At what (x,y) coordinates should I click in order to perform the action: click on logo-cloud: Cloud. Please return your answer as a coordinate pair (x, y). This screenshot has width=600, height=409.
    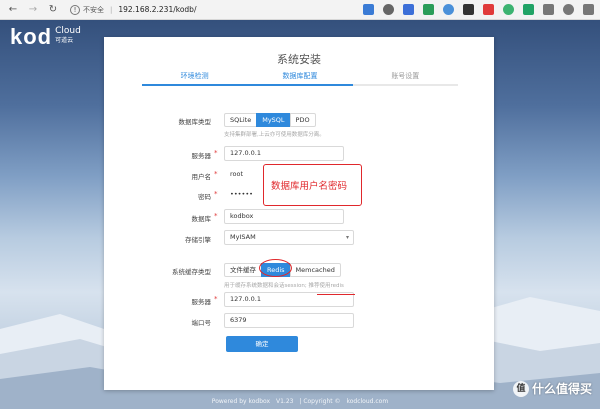
    Looking at the image, I should click on (68, 31).